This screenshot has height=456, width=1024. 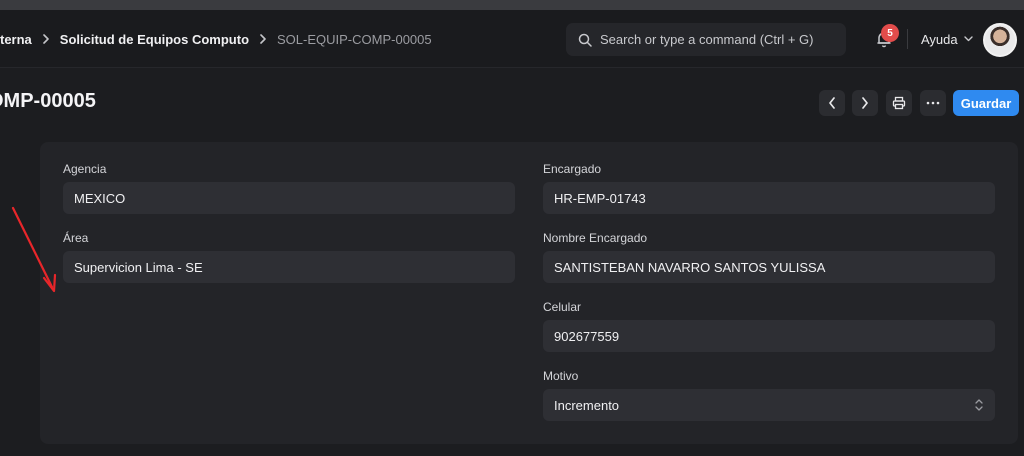 What do you see at coordinates (600, 198) in the screenshot?
I see `encargado-value: HR-EMP-01743` at bounding box center [600, 198].